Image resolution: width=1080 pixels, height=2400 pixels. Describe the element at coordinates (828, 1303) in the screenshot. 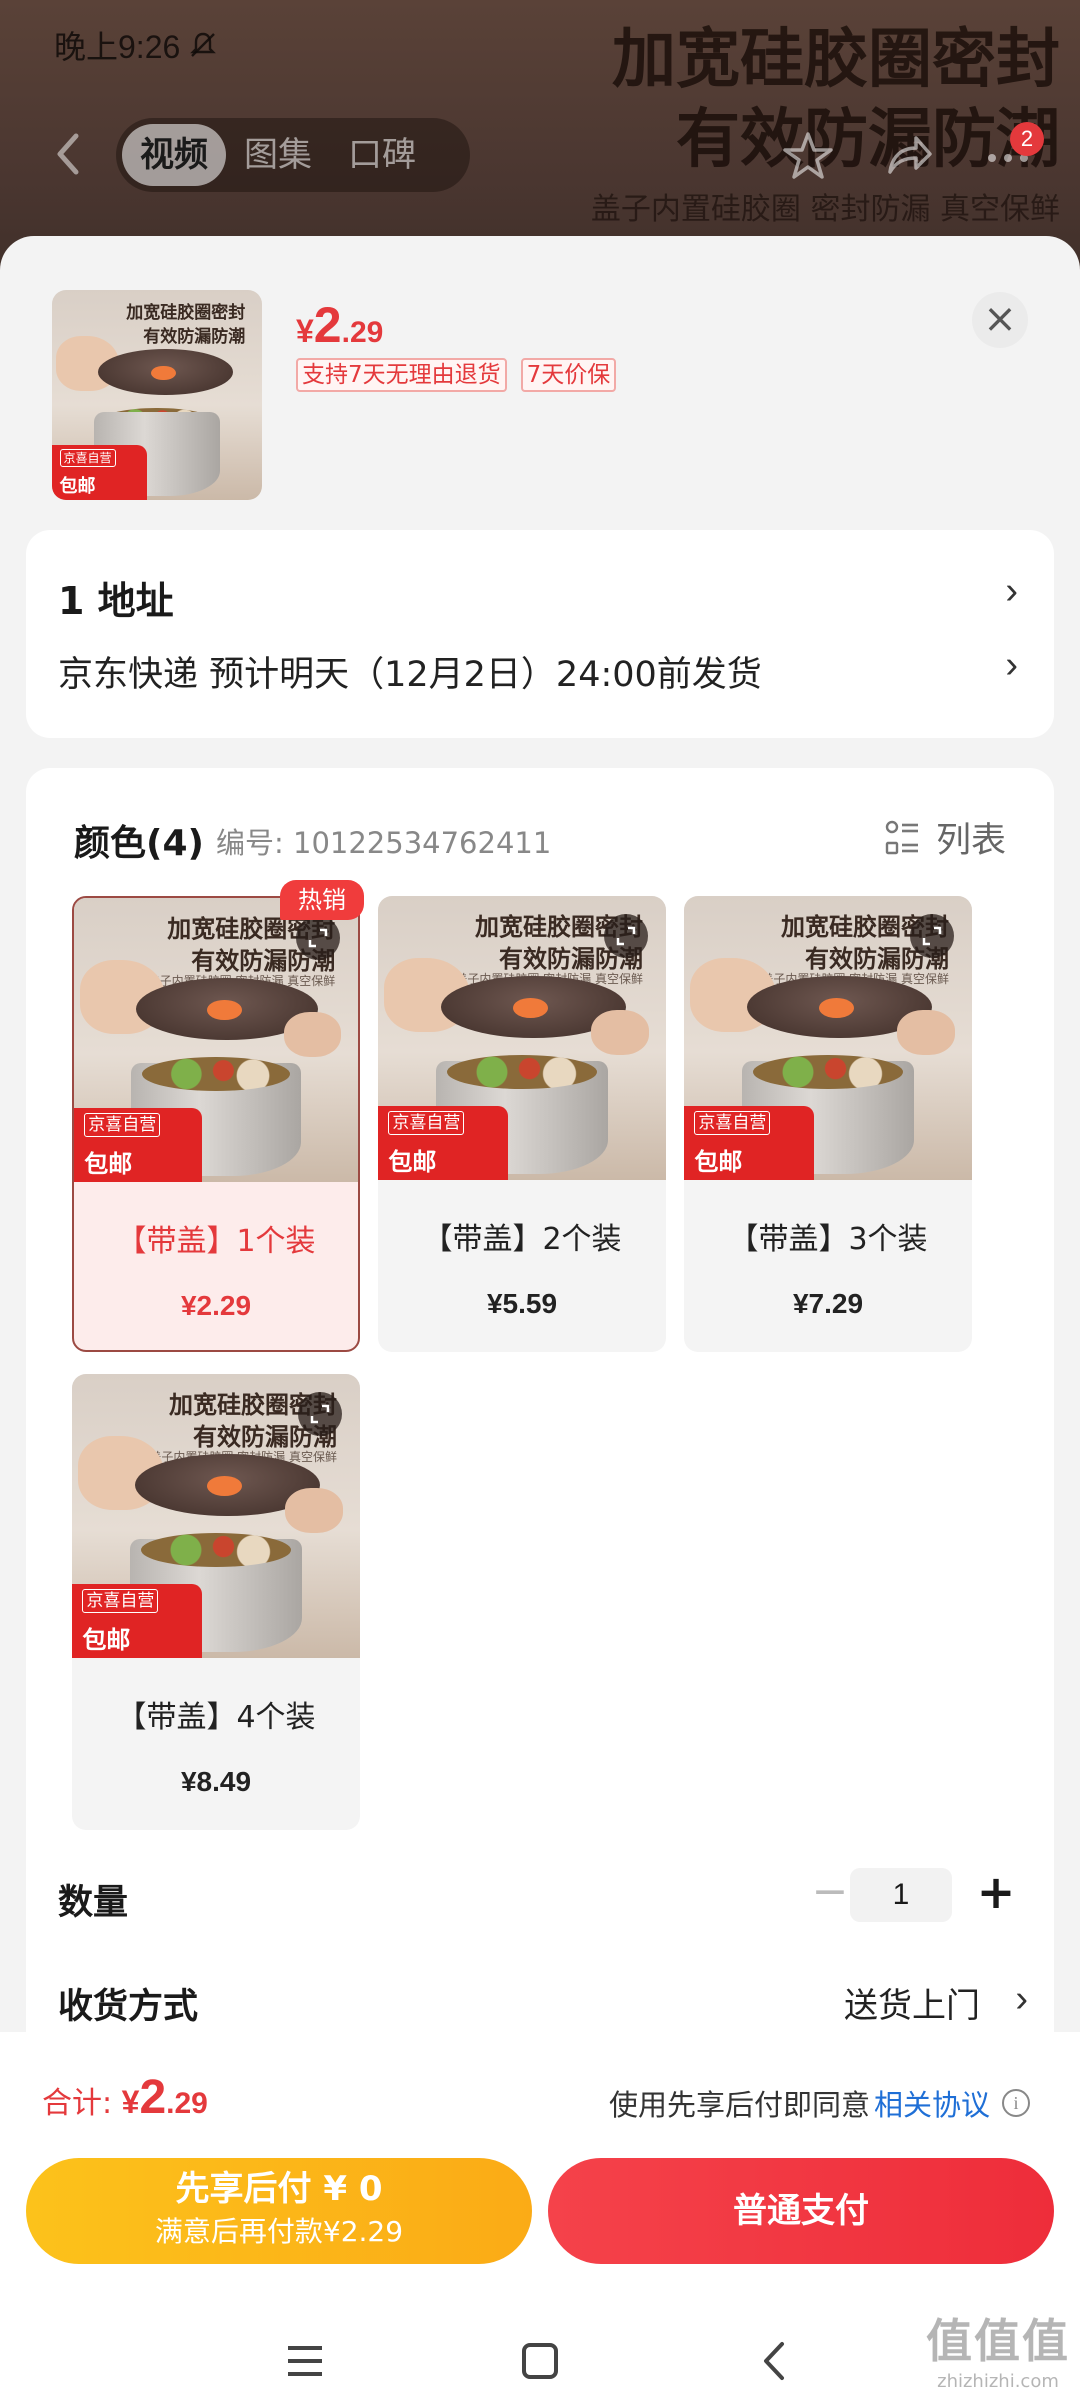

I see `sku-price: ¥7.29` at that location.